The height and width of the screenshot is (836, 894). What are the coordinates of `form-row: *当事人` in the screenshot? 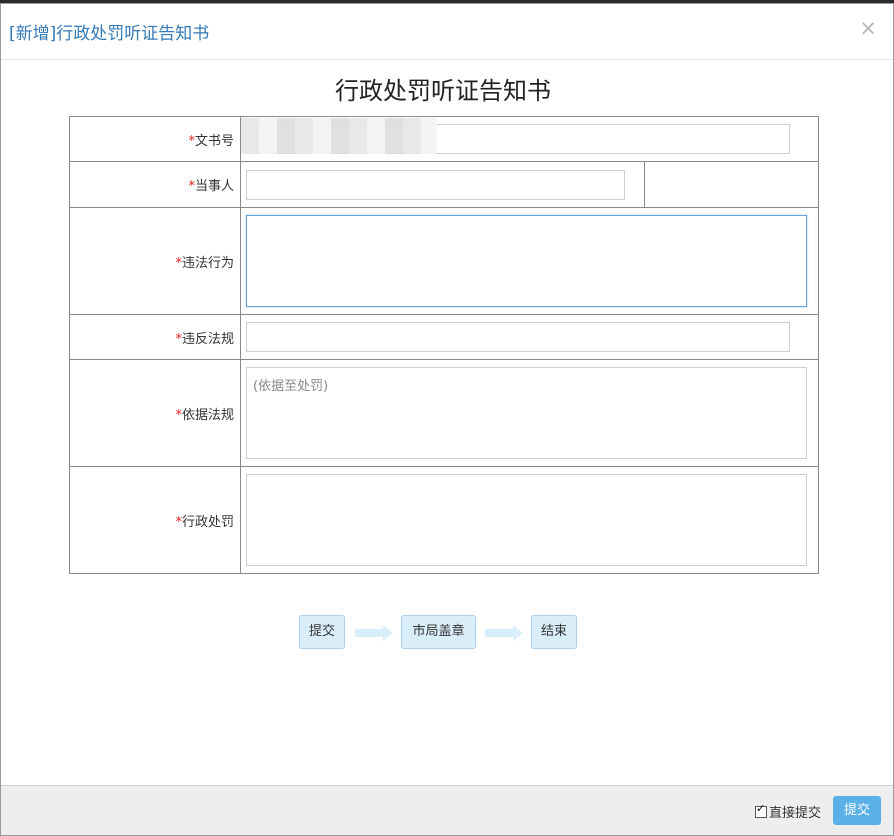 It's located at (444, 184).